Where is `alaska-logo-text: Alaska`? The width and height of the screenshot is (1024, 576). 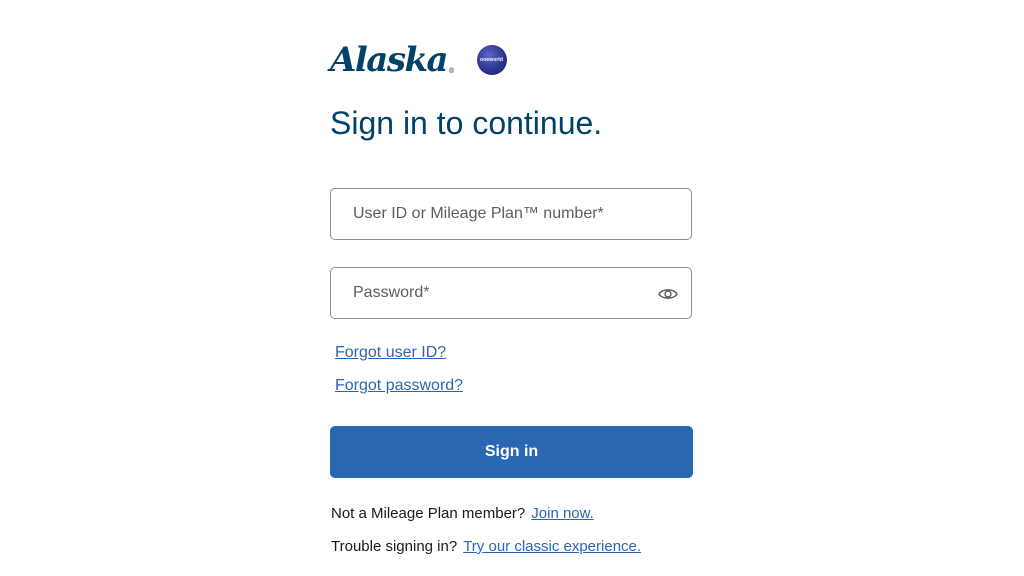 alaska-logo-text: Alaska is located at coordinates (389, 60).